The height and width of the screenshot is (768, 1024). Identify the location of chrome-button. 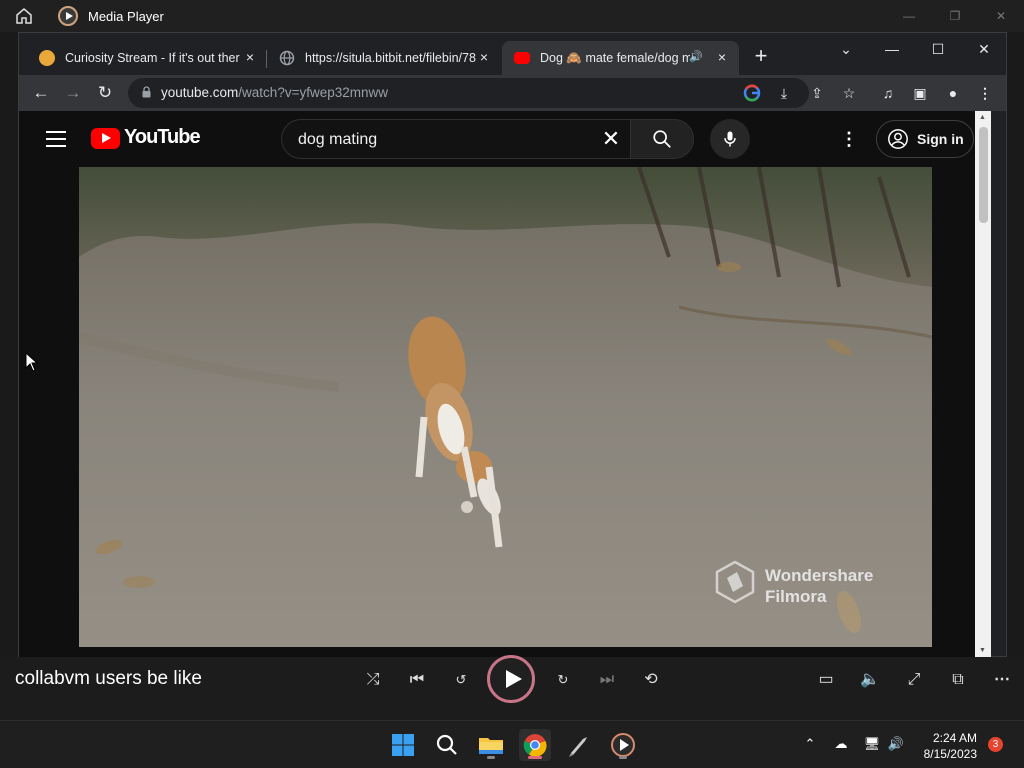
(535, 745).